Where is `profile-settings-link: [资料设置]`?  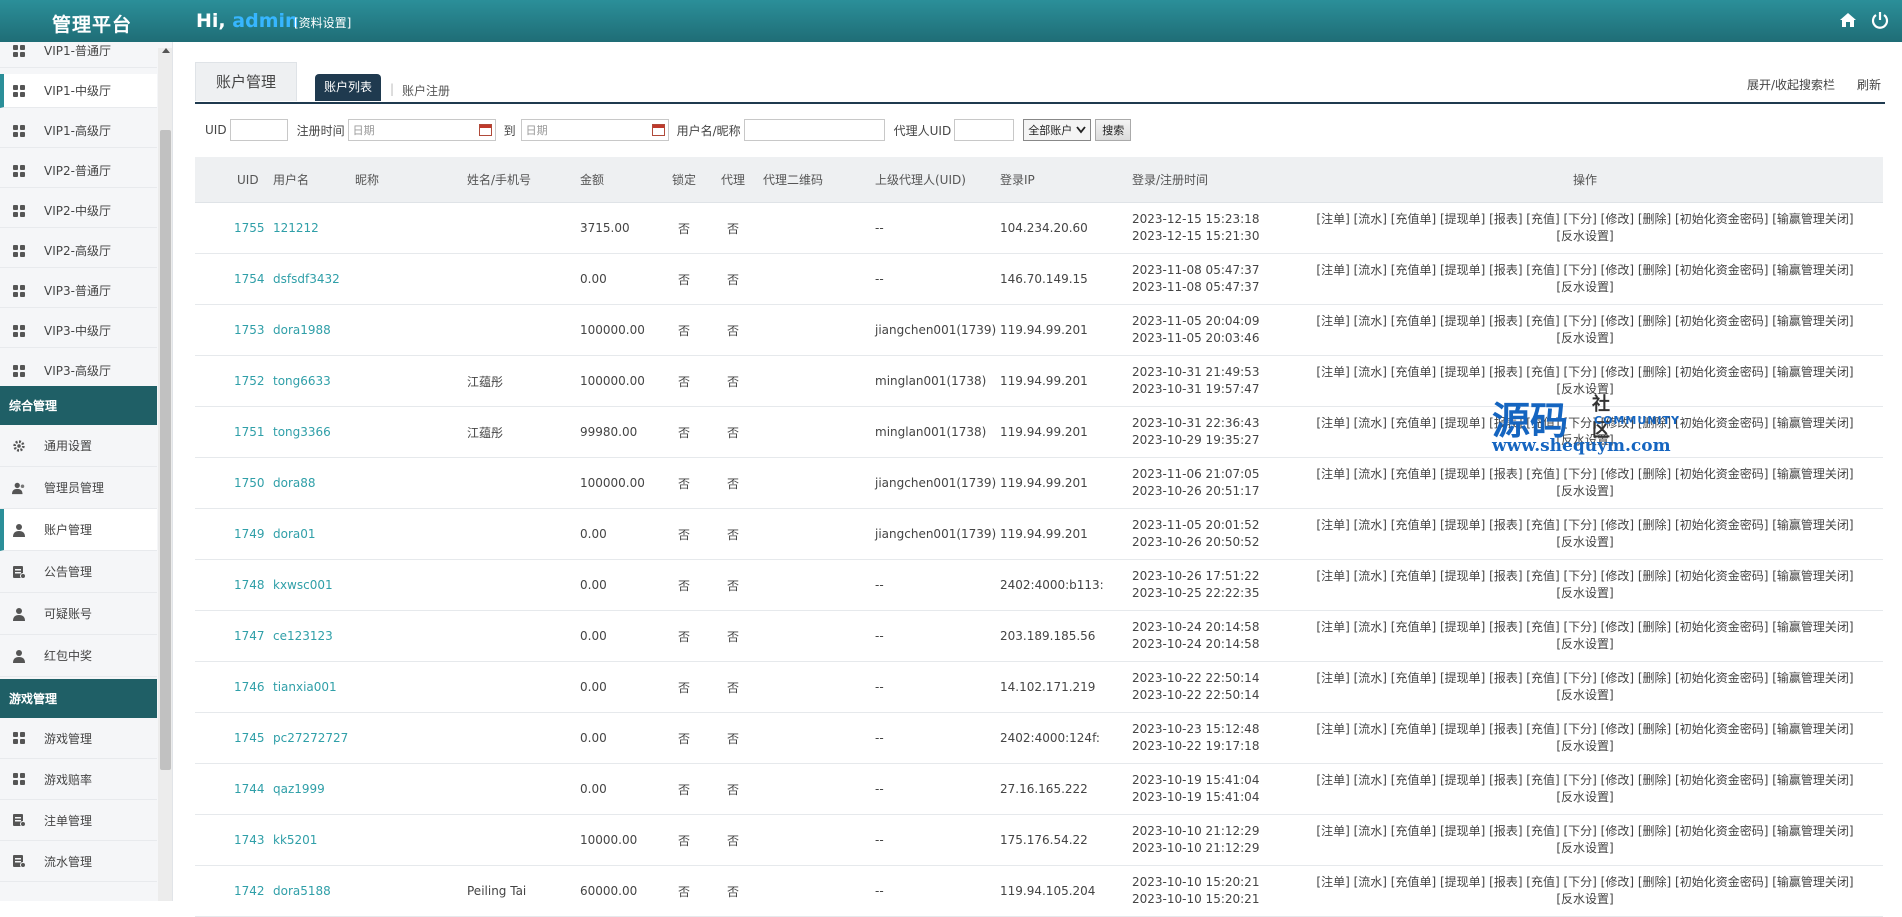
profile-settings-link: [资料设置] is located at coordinates (322, 22).